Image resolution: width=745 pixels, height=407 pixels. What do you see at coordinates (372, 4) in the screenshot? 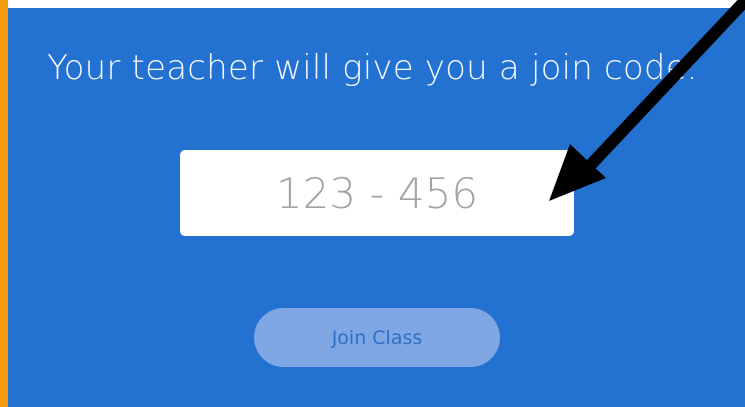
I see `top-strip` at bounding box center [372, 4].